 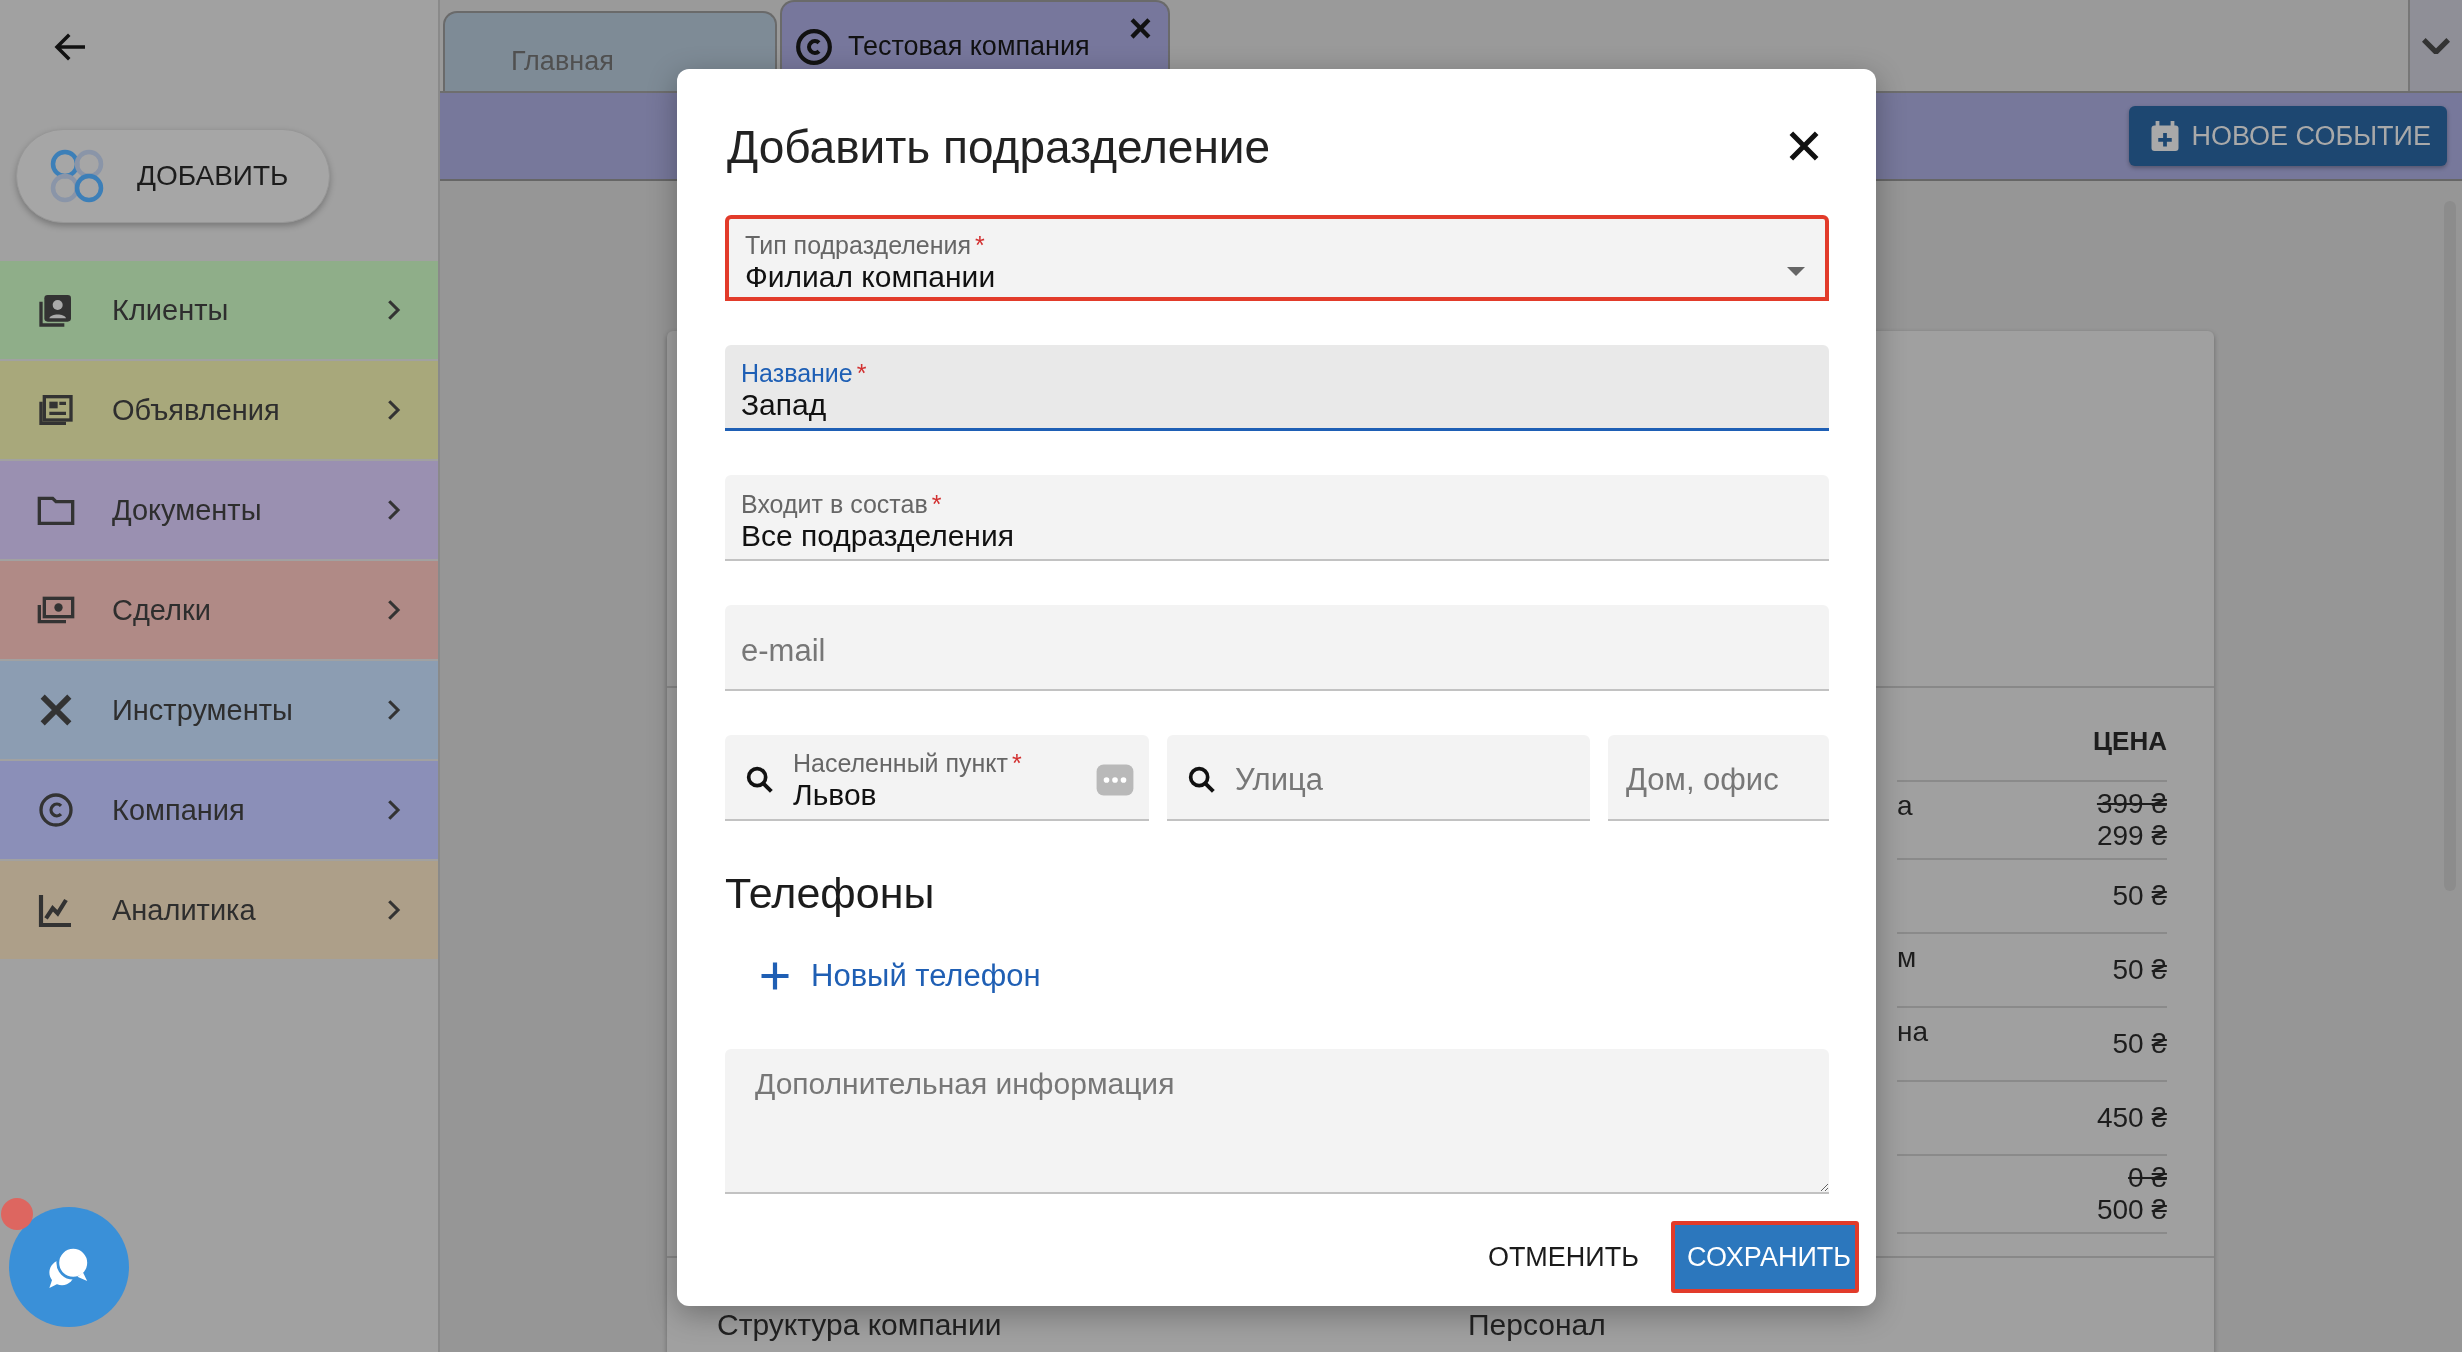 What do you see at coordinates (1907, 957) in the screenshot?
I see `table-cell-text: м` at bounding box center [1907, 957].